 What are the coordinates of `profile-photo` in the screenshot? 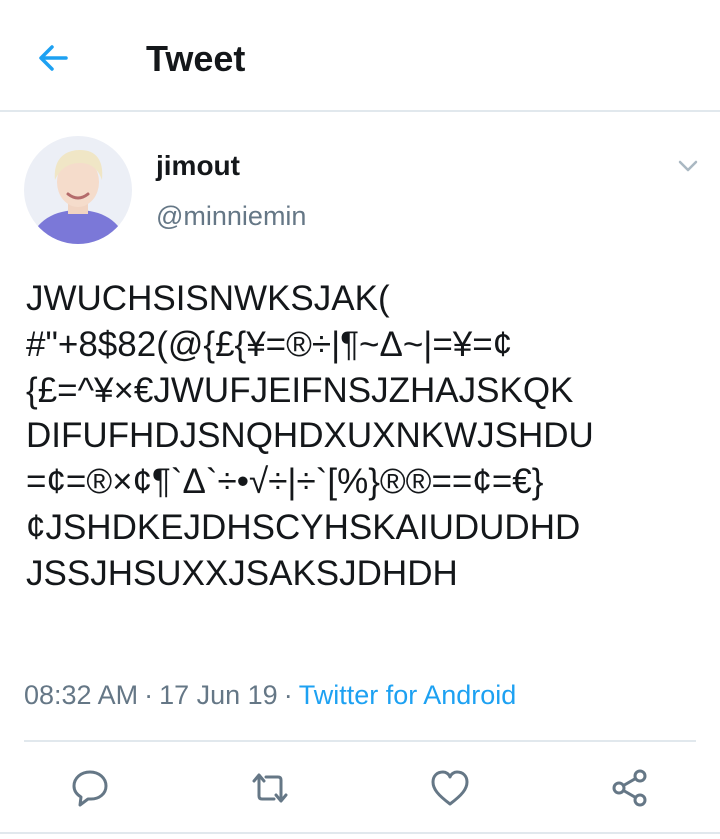 It's located at (78, 190).